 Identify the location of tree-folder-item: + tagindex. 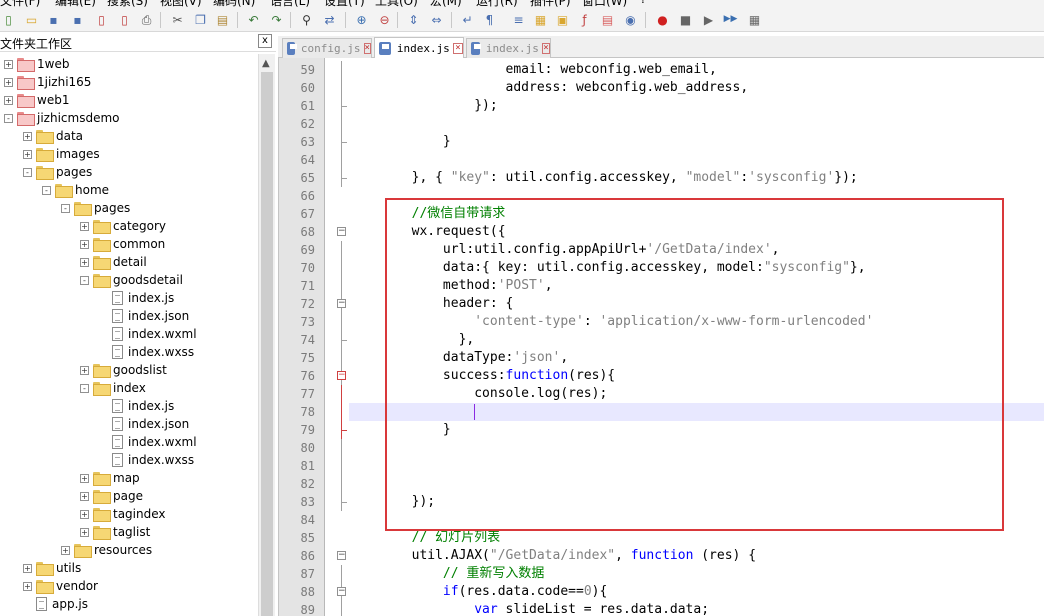
(123, 514).